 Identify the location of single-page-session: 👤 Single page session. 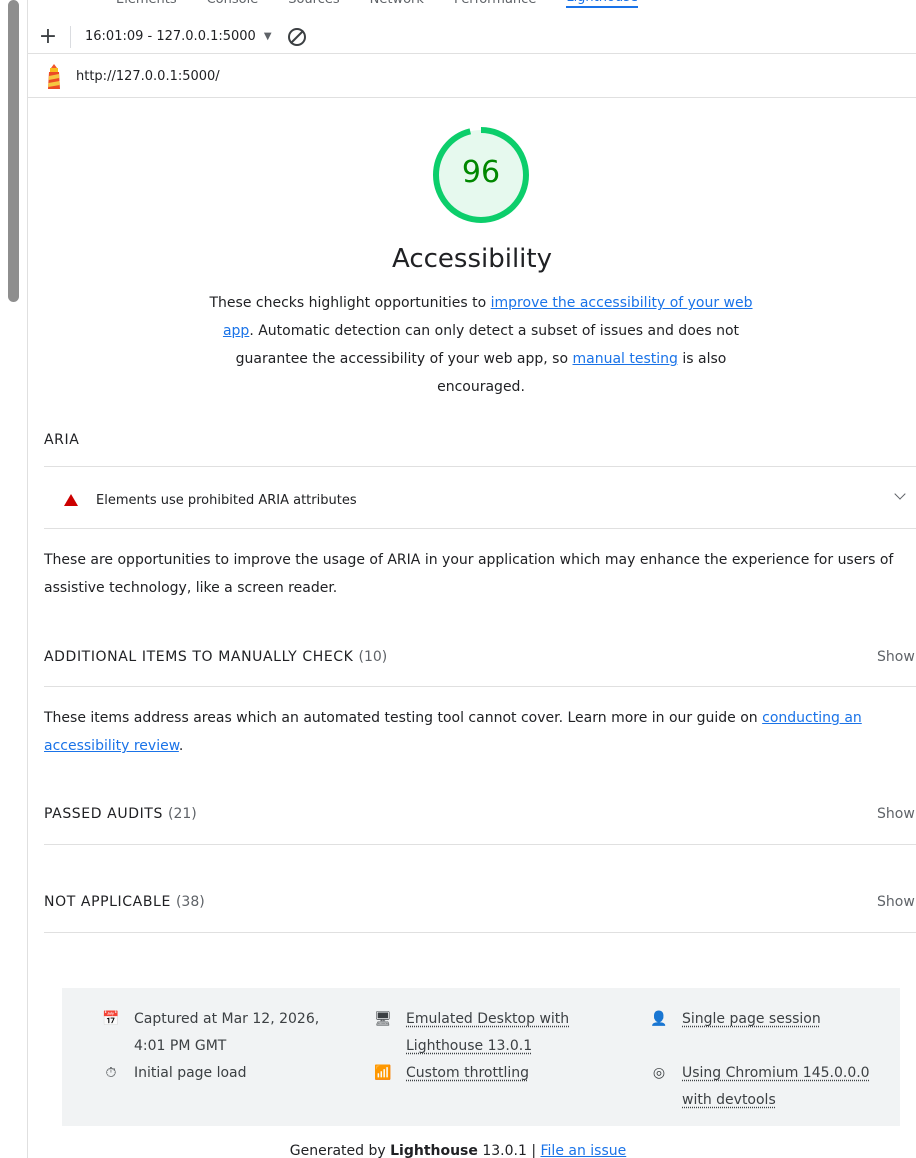
(734, 1019).